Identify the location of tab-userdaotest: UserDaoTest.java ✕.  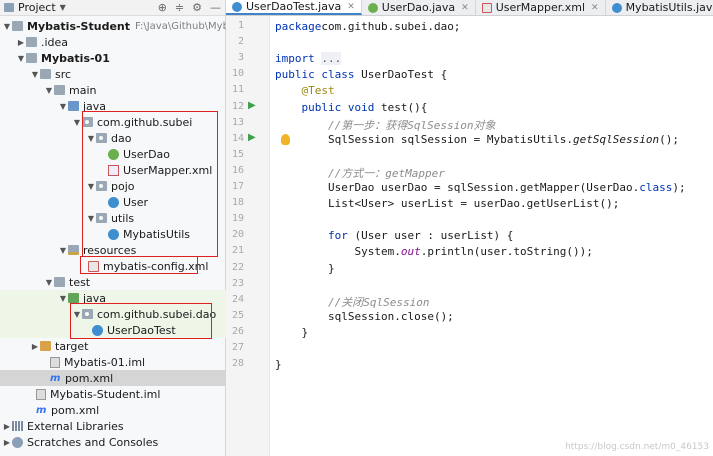
(294, 7).